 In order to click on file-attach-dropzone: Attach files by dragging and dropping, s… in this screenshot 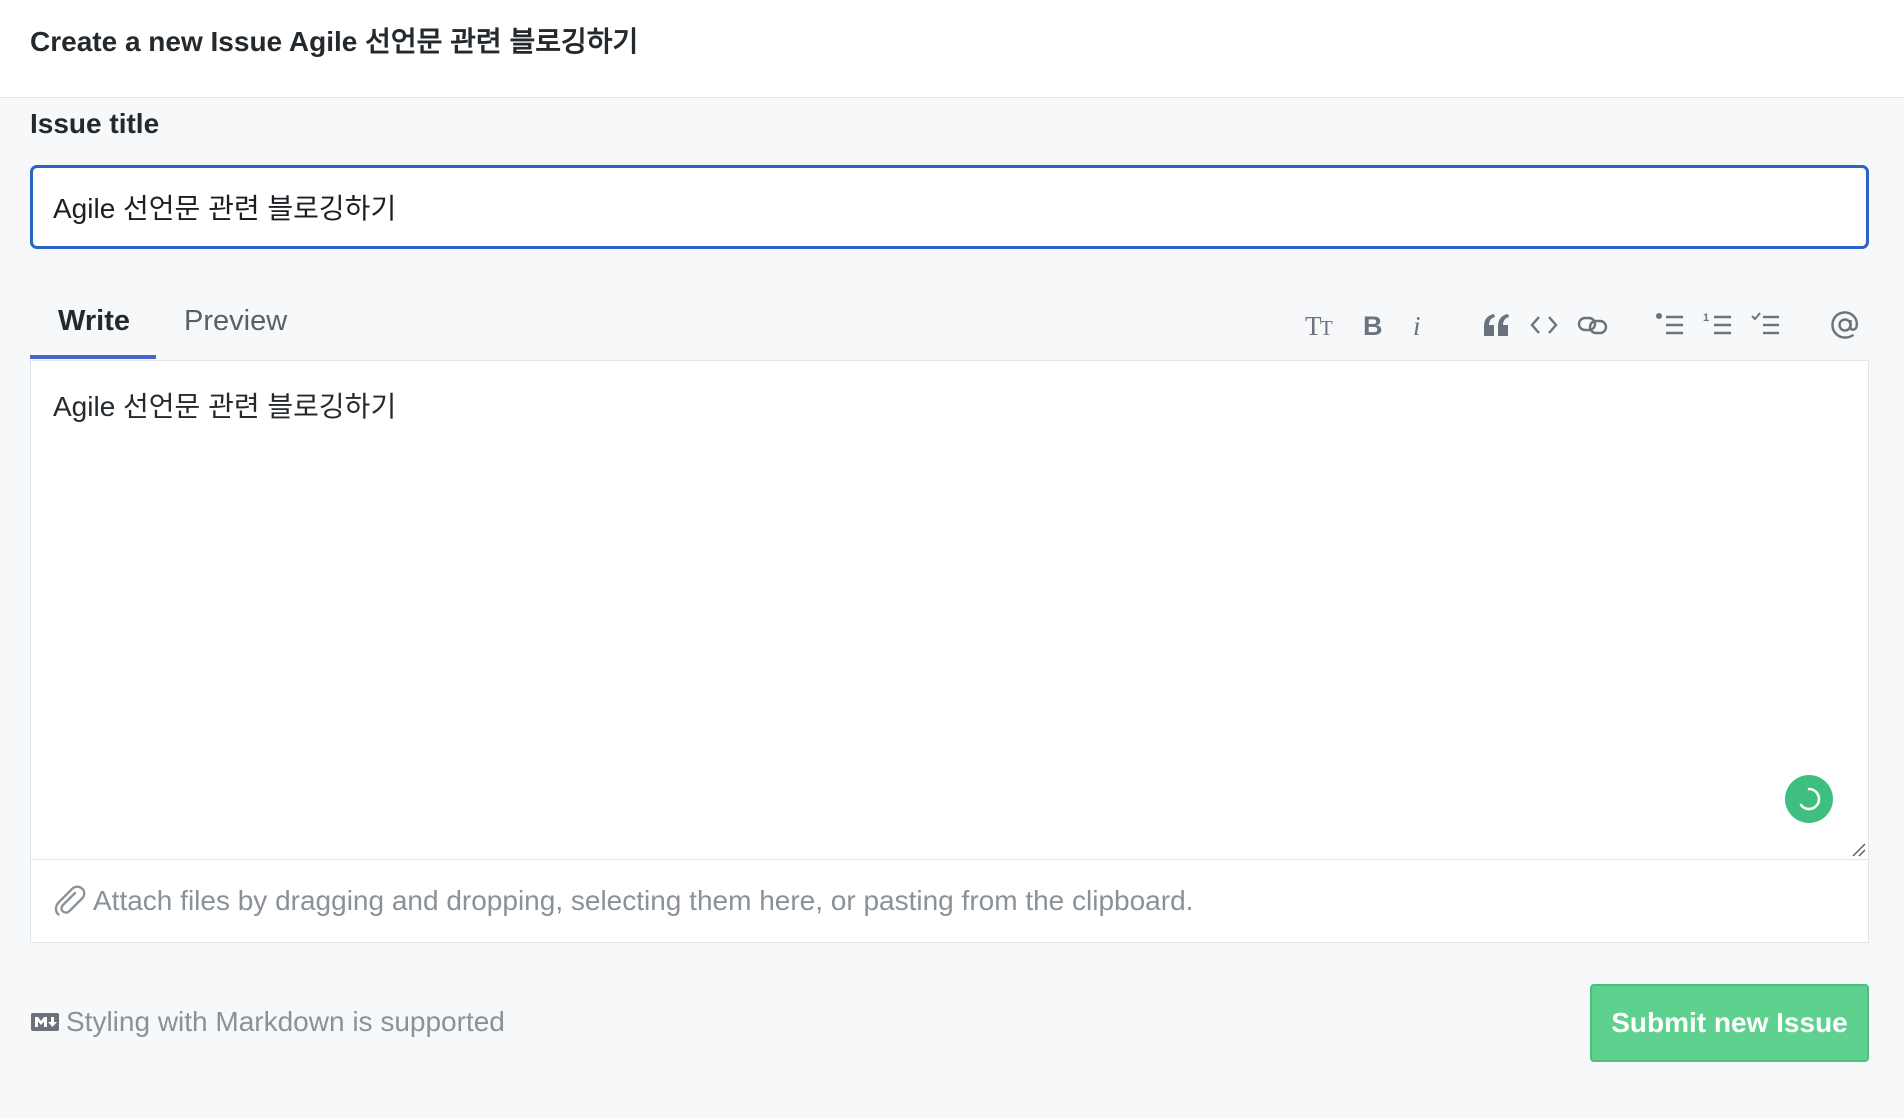, I will do `click(949, 901)`.